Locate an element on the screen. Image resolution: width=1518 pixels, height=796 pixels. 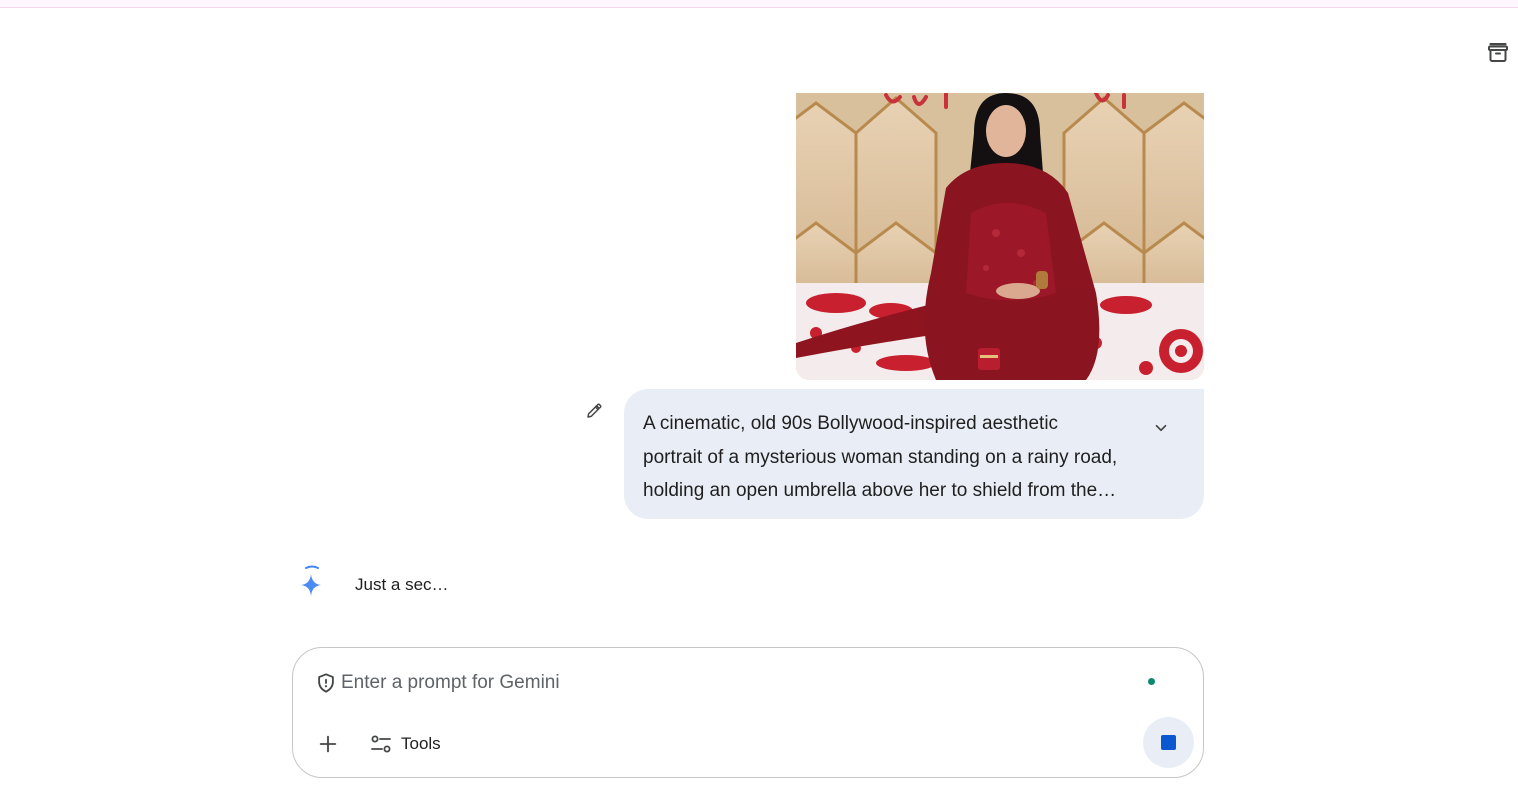
sliders-icon is located at coordinates (381, 744).